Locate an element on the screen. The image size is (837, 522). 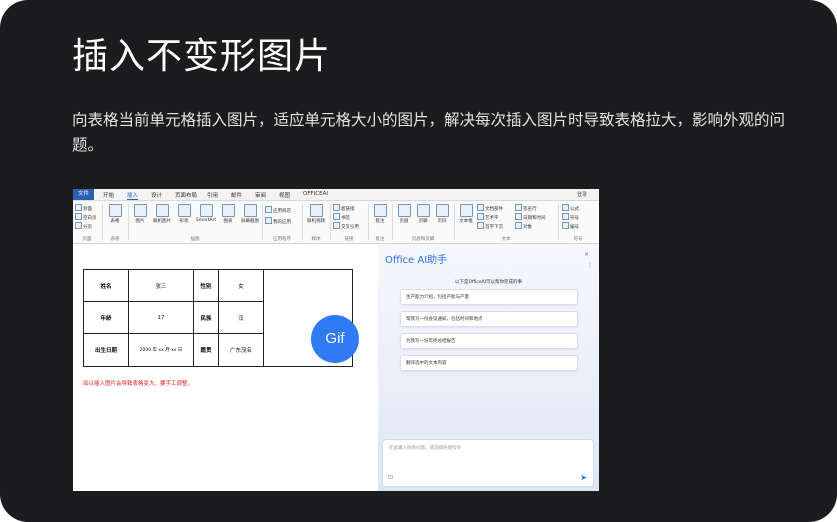
screenshot-button: 屏幕截图 is located at coordinates (250, 214).